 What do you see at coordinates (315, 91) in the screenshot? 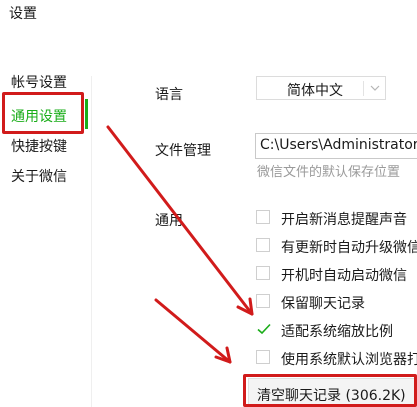
I see `language-value: 简体中文` at bounding box center [315, 91].